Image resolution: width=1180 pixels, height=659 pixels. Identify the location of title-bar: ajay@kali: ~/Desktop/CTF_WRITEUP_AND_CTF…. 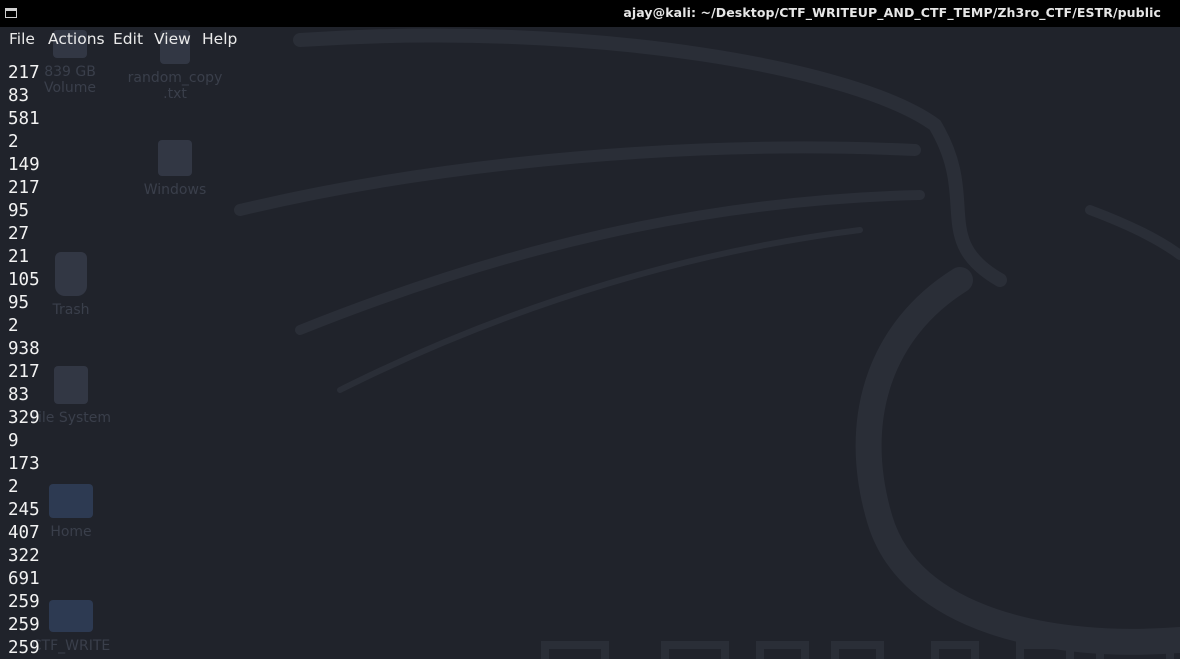
(590, 13).